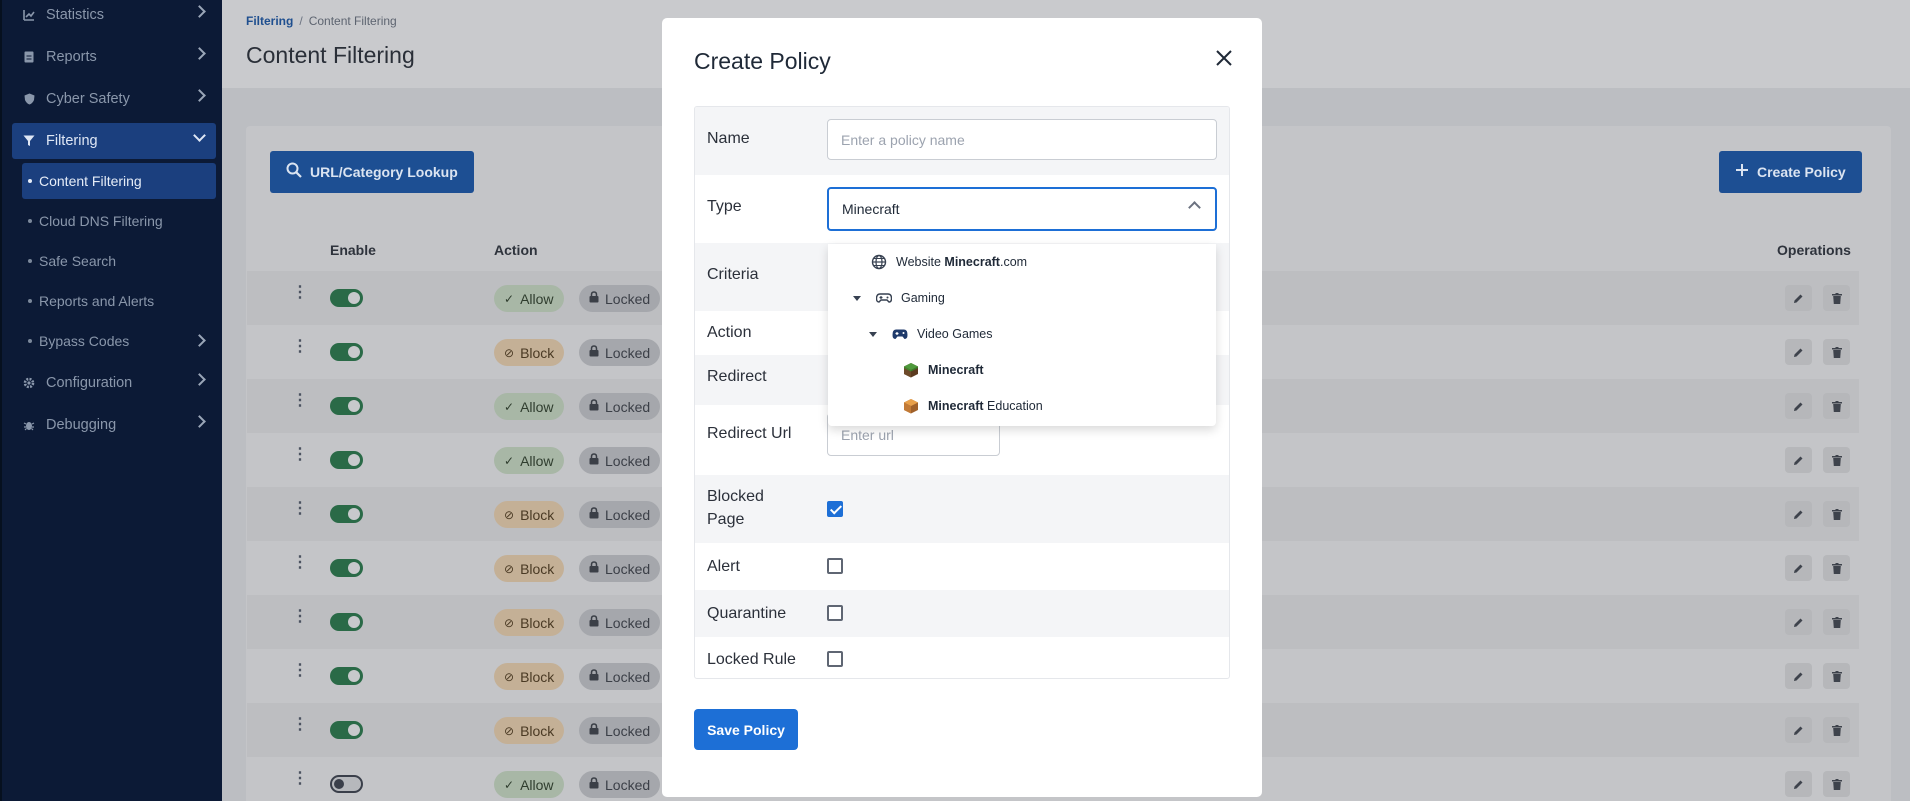  Describe the element at coordinates (900, 334) in the screenshot. I see `controller-icon` at that location.